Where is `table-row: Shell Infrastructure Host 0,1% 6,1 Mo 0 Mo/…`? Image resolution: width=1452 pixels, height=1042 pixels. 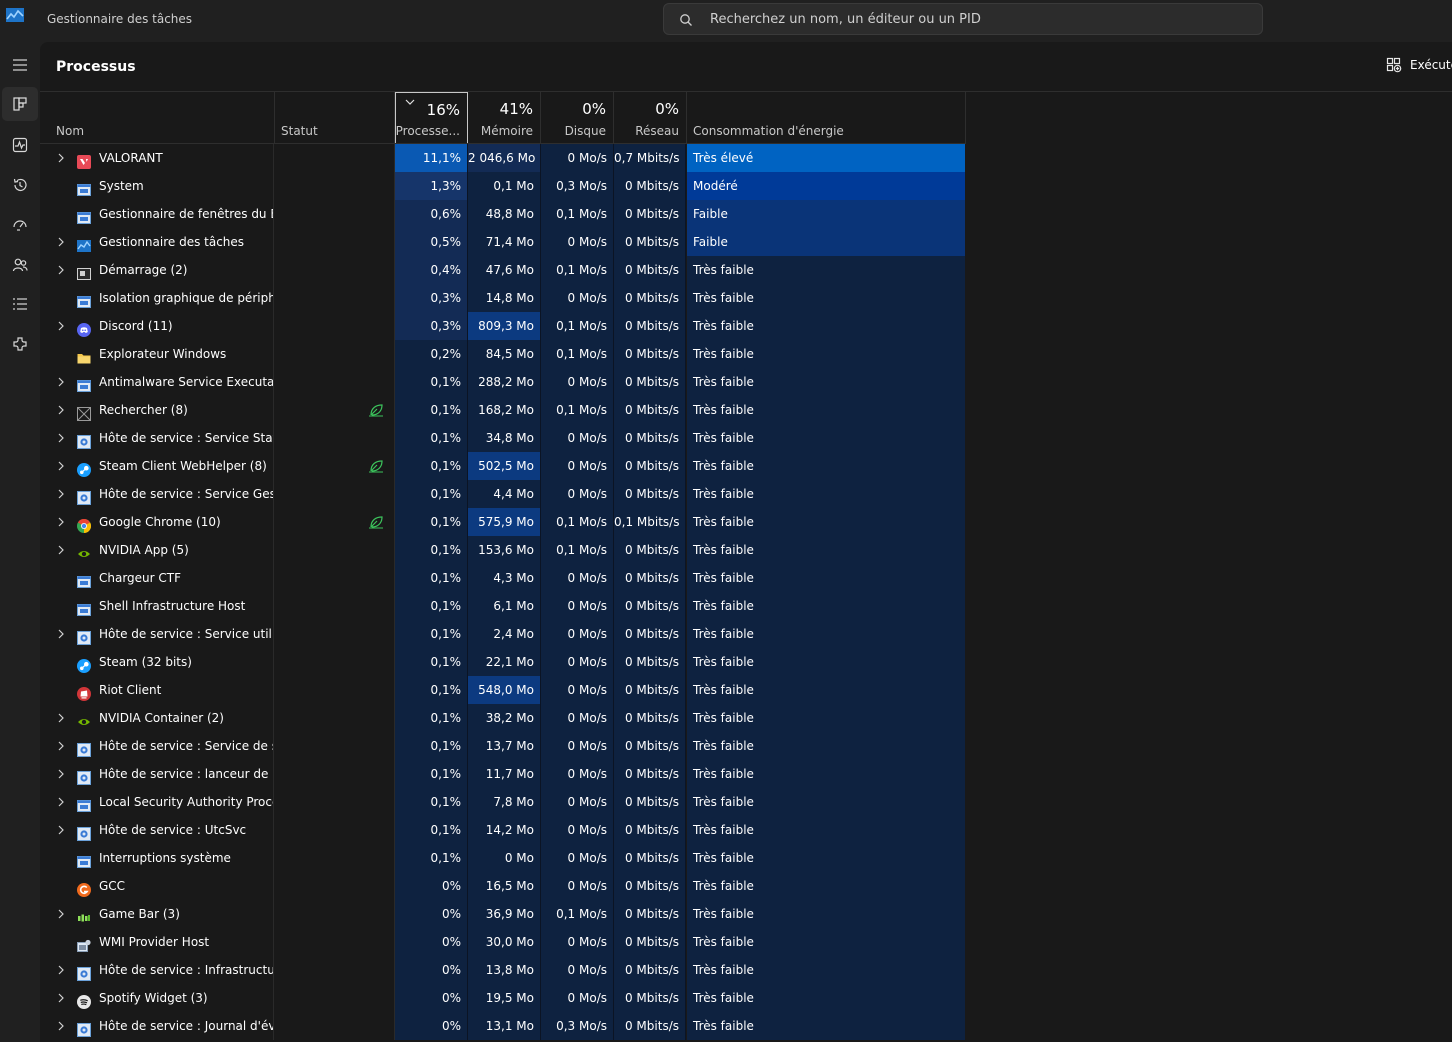 table-row: Shell Infrastructure Host 0,1% 6,1 Mo 0 Mo/… is located at coordinates (746, 606).